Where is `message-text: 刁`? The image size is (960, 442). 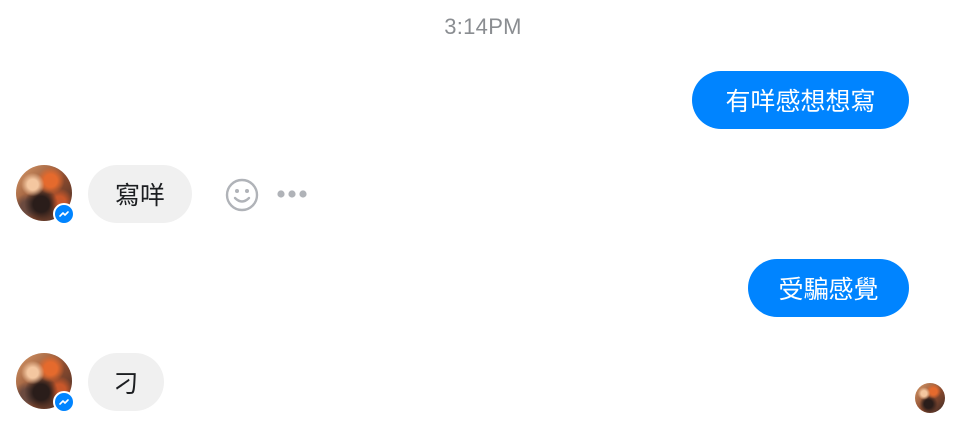
message-text: 刁 is located at coordinates (126, 383).